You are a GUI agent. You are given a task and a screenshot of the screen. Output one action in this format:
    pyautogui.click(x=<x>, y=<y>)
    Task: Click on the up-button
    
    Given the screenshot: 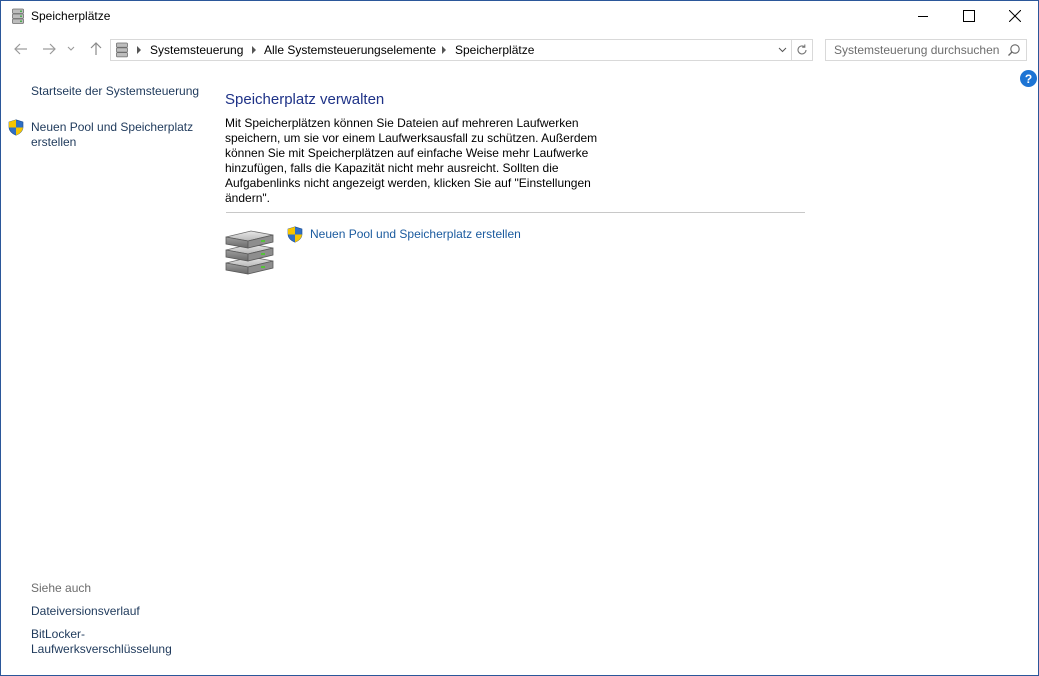 What is the action you would take?
    pyautogui.click(x=96, y=49)
    